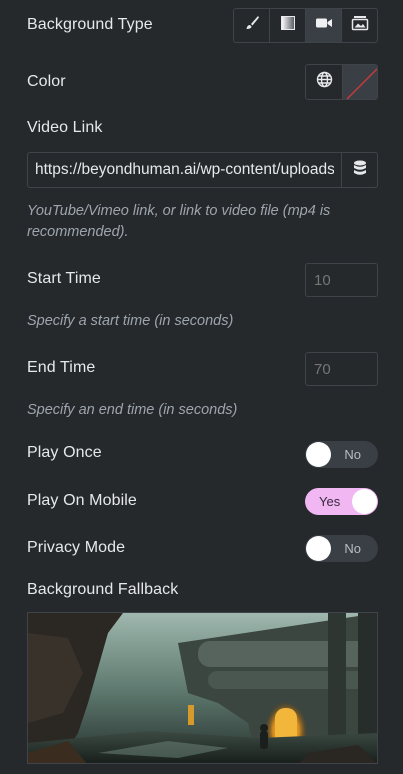 The width and height of the screenshot is (403, 774). I want to click on background-video-button, so click(324, 25).